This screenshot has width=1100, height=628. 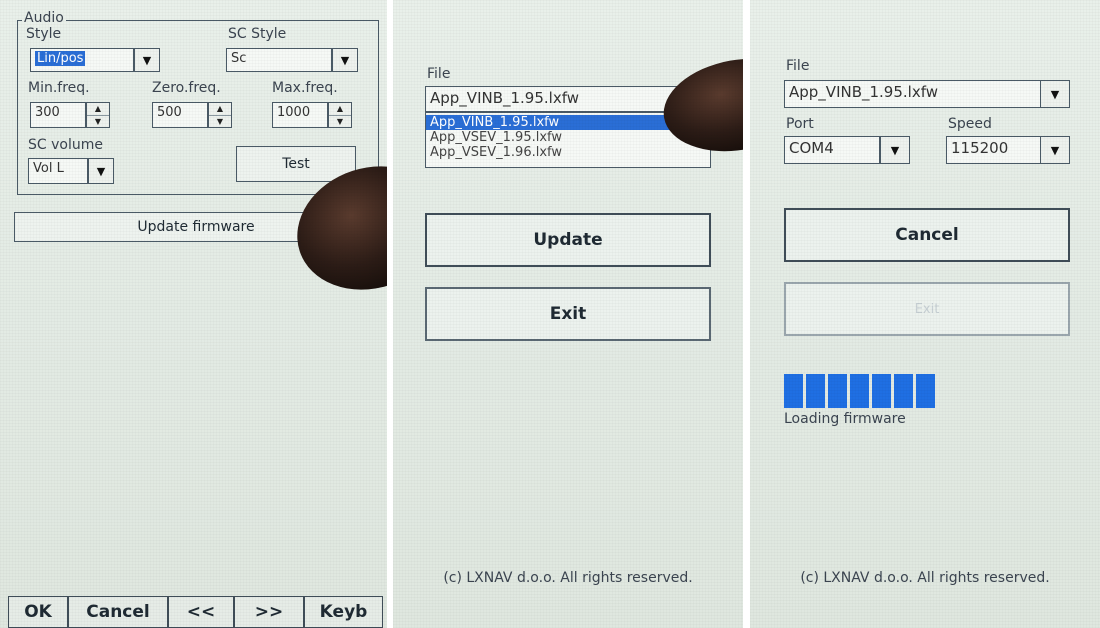 I want to click on max-freq-input: 1000, so click(x=300, y=115).